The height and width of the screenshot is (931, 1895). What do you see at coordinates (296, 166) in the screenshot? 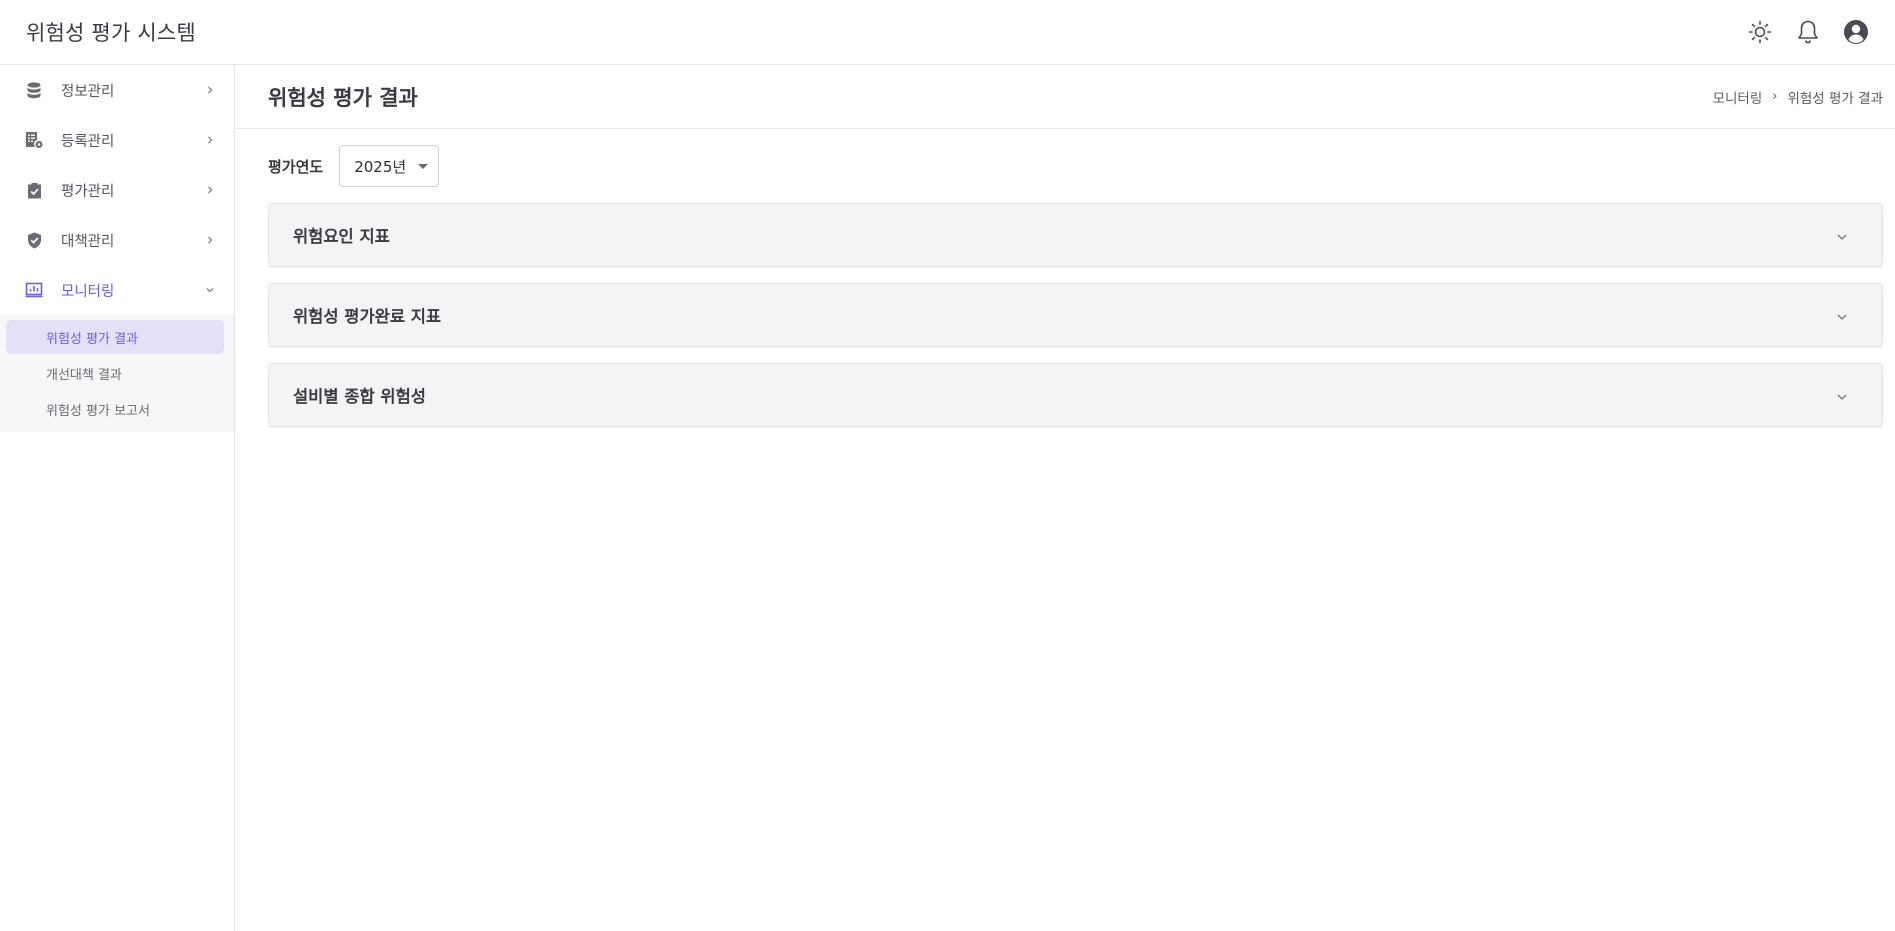
I see `year-filter-label: 평가연도` at bounding box center [296, 166].